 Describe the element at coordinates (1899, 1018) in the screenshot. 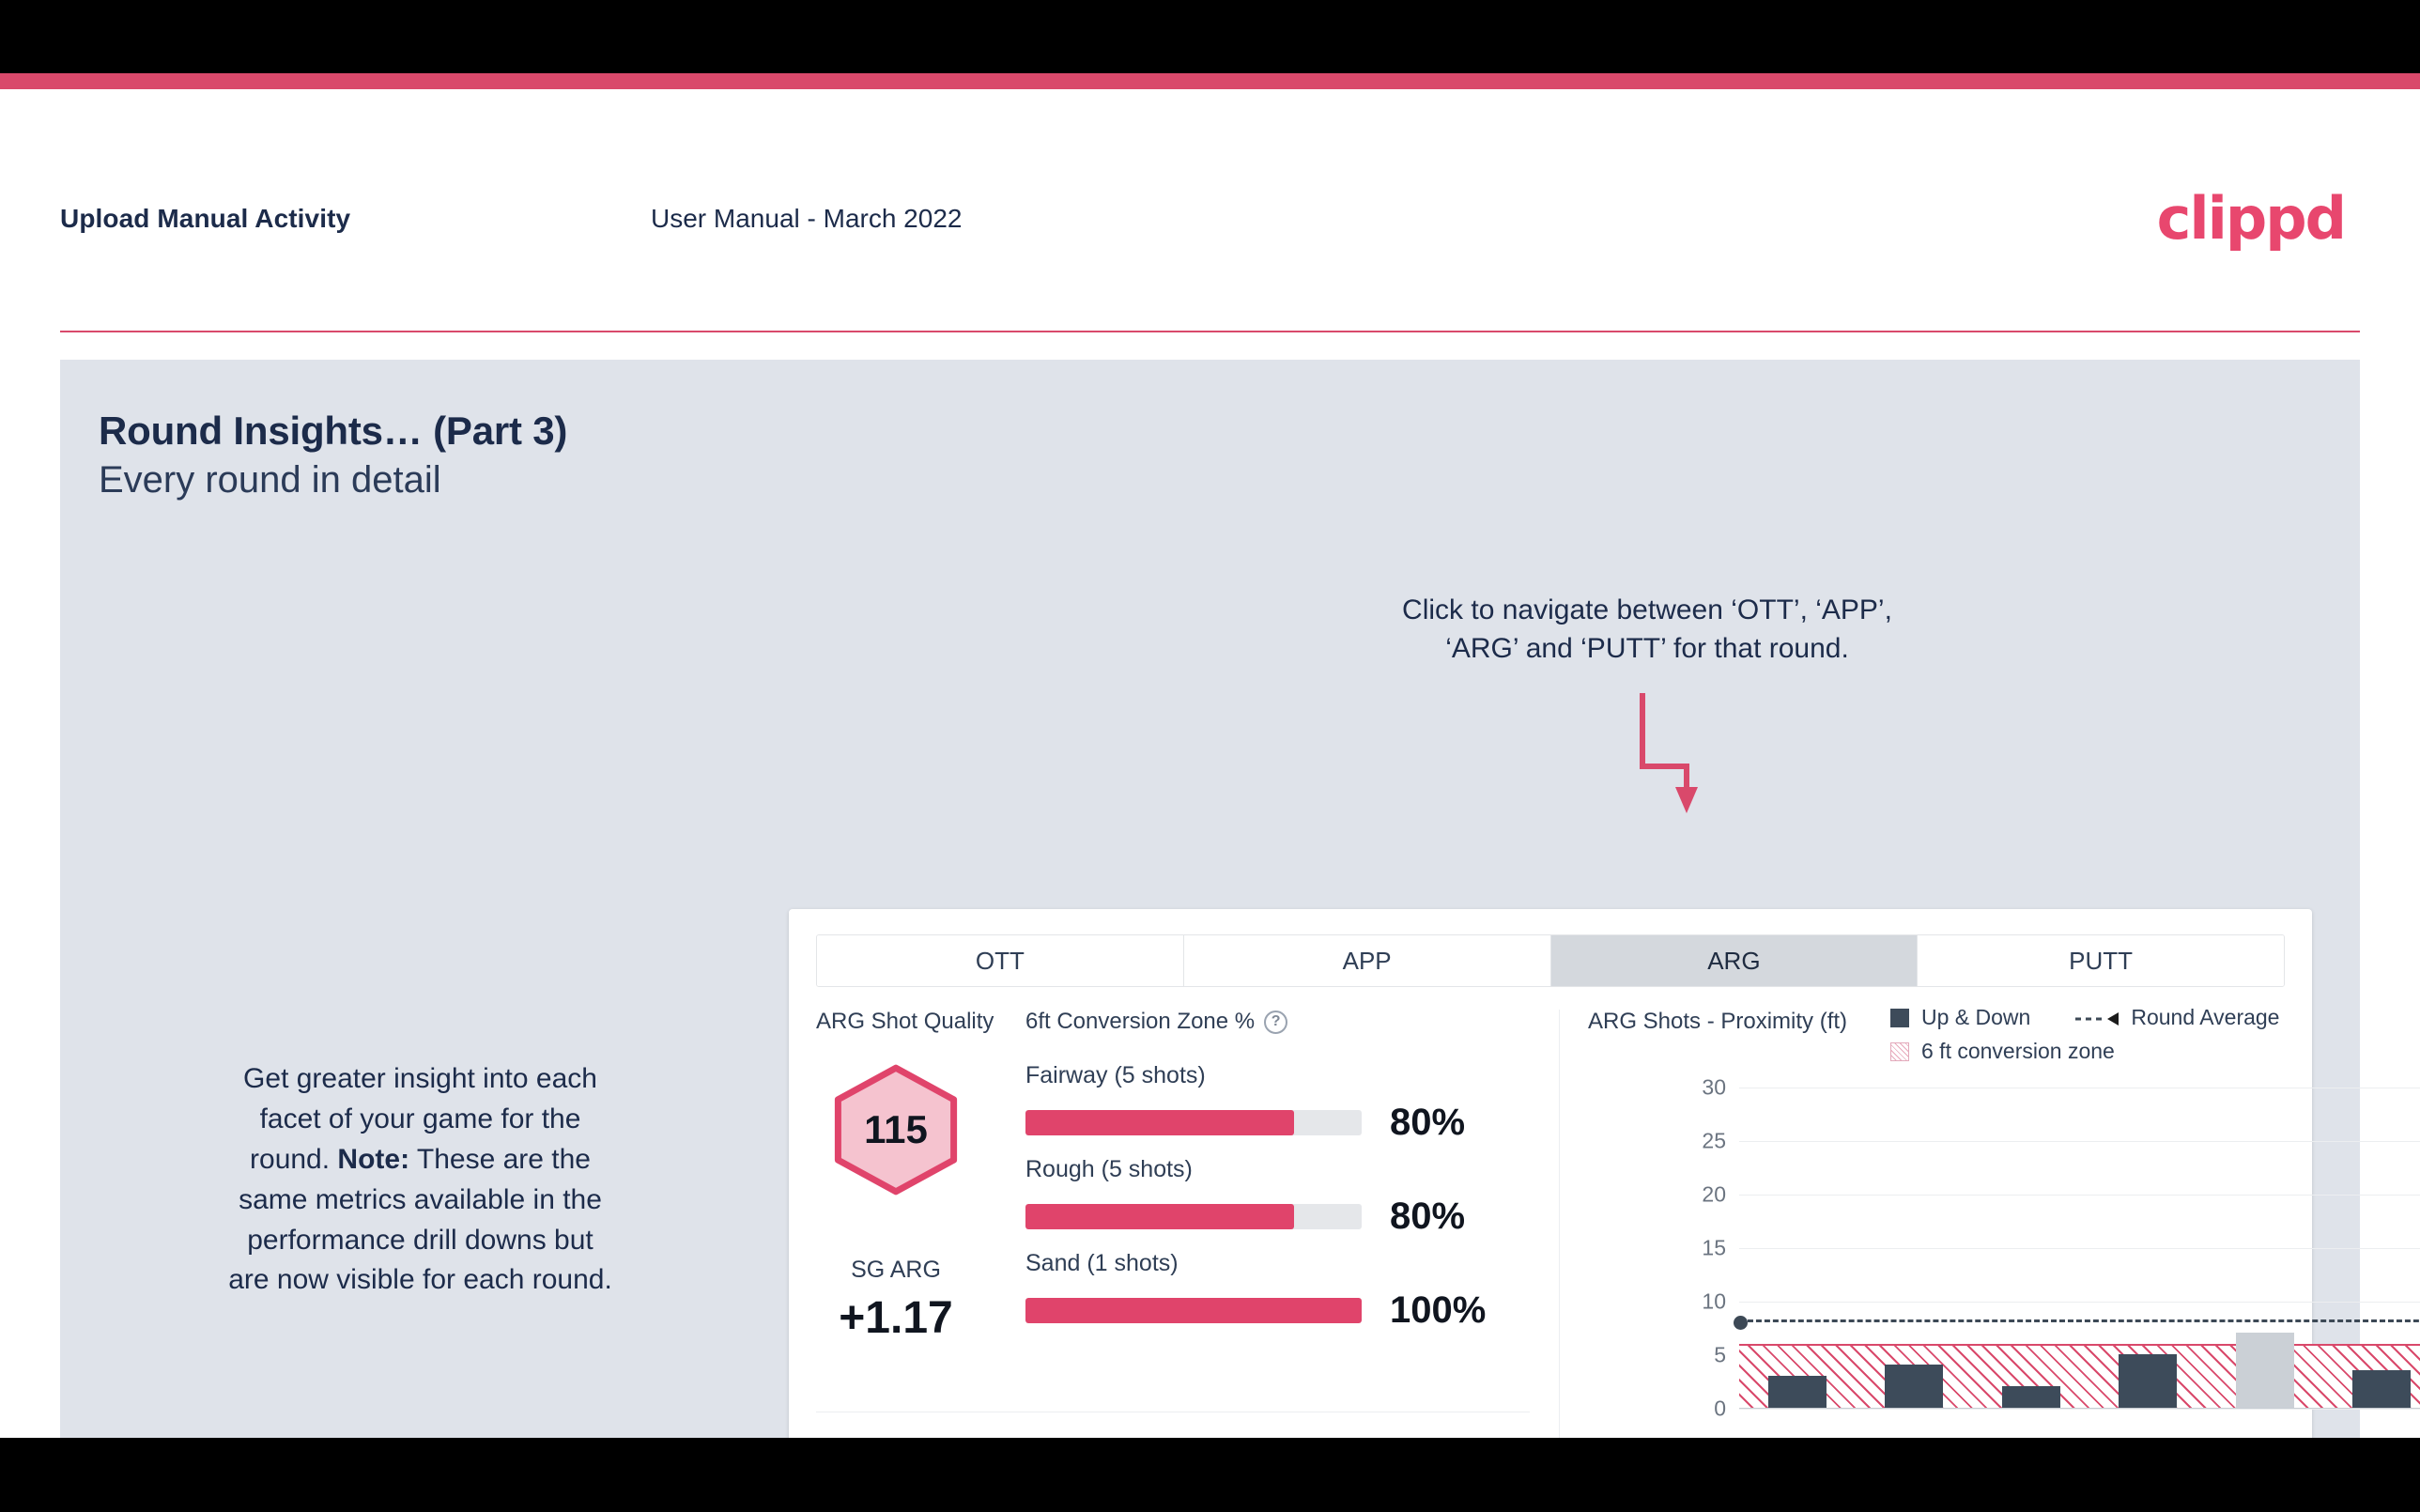

I see `filled-square-icon` at that location.